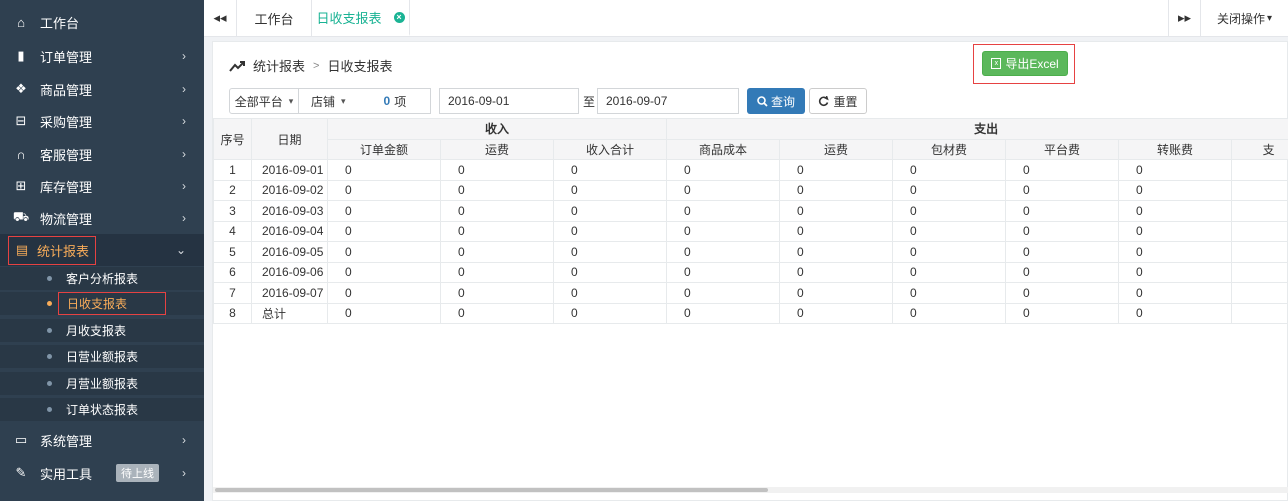 Image resolution: width=1288 pixels, height=501 pixels. What do you see at coordinates (220, 18) in the screenshot?
I see `tab-scroll-left-button: ◂◂` at bounding box center [220, 18].